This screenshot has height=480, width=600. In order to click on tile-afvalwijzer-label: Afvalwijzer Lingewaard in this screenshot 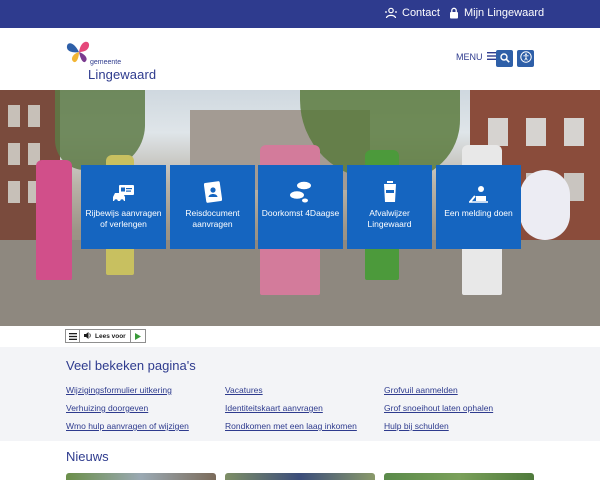, I will do `click(389, 218)`.